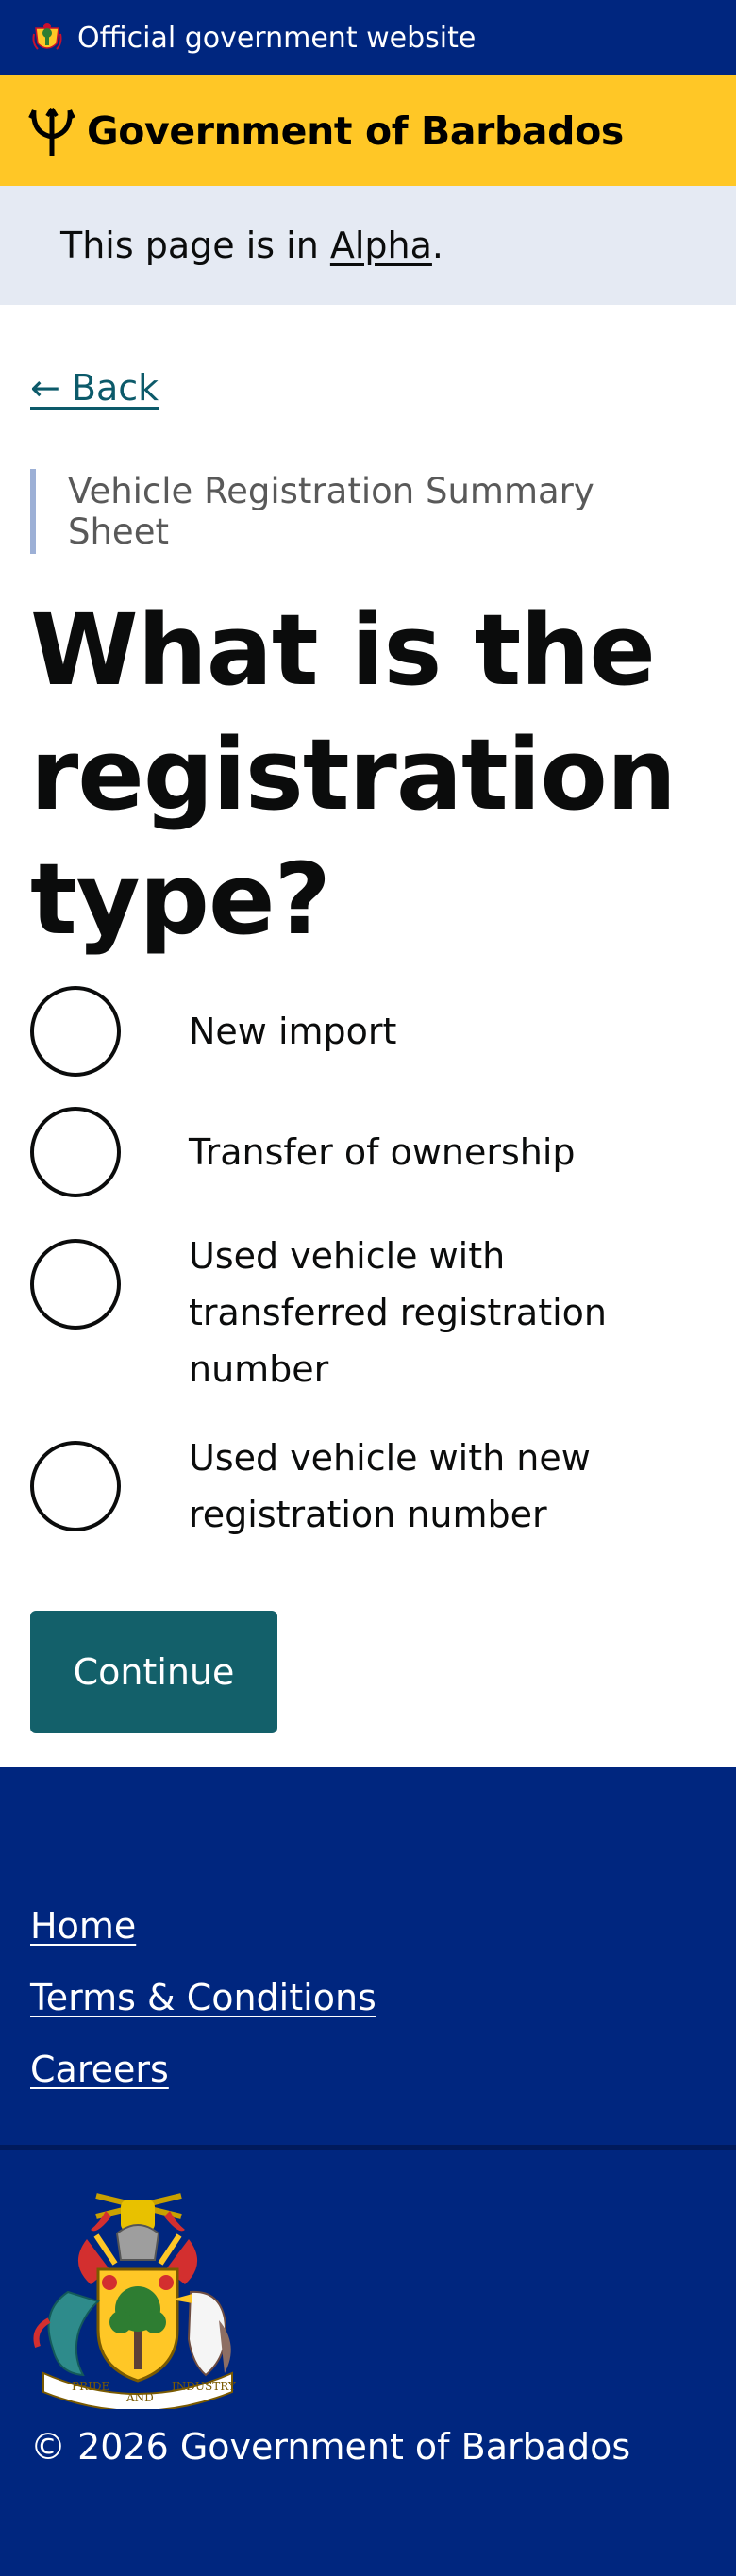 This screenshot has height=2576, width=736. Describe the element at coordinates (353, 775) in the screenshot. I see `page-title: What is the registration type?` at that location.